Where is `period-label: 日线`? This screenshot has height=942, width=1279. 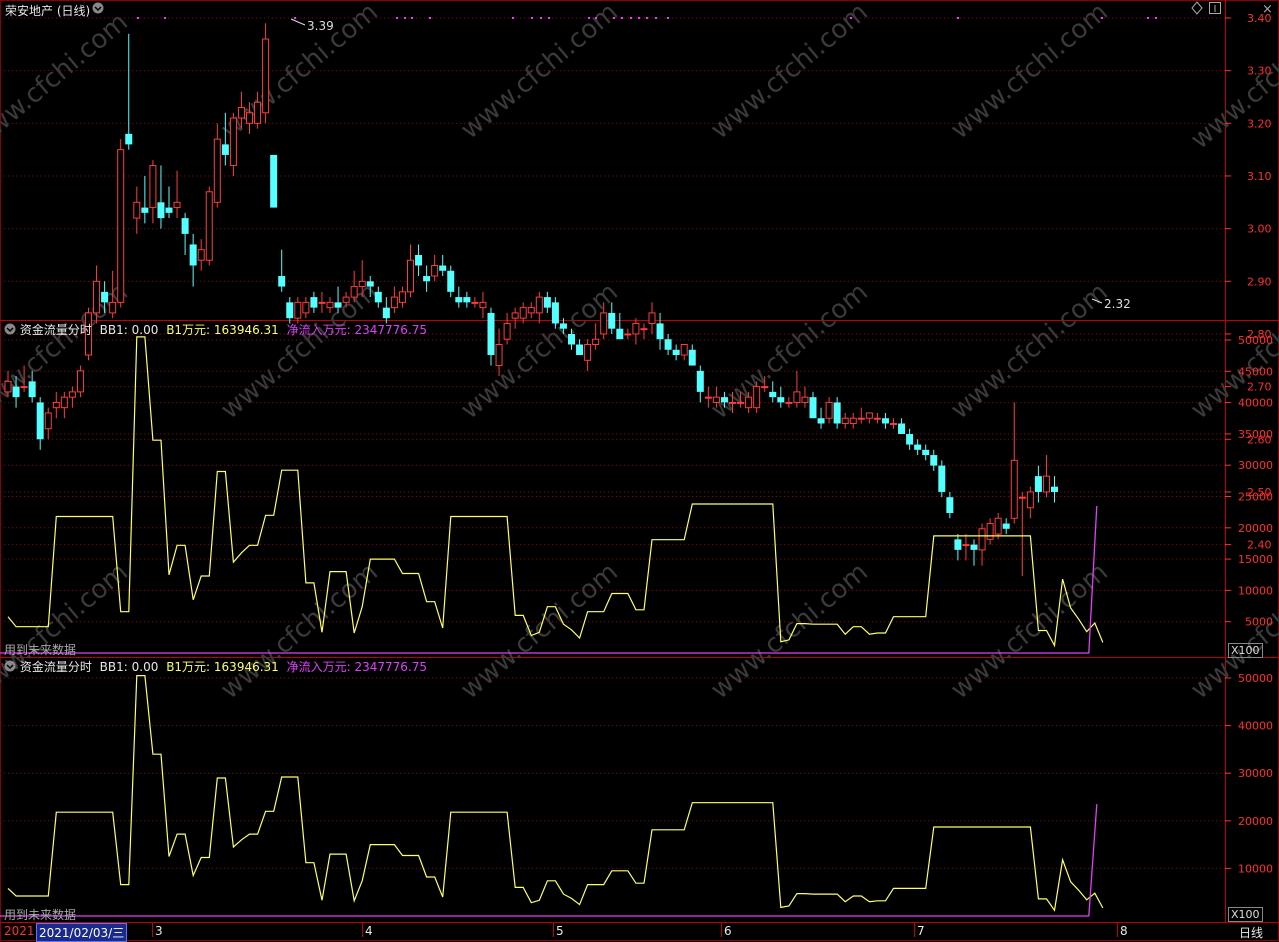 period-label: 日线 is located at coordinates (1251, 932).